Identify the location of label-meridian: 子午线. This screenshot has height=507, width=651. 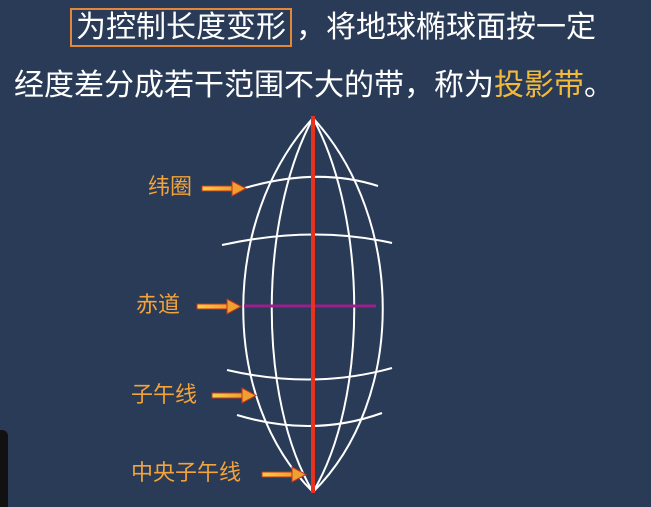
(164, 395).